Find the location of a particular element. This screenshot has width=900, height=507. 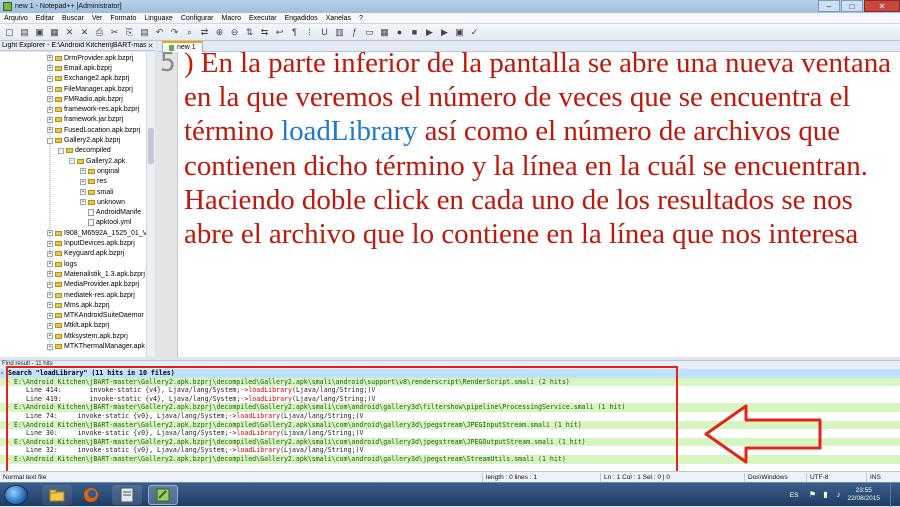

start-button is located at coordinates (16, 495).